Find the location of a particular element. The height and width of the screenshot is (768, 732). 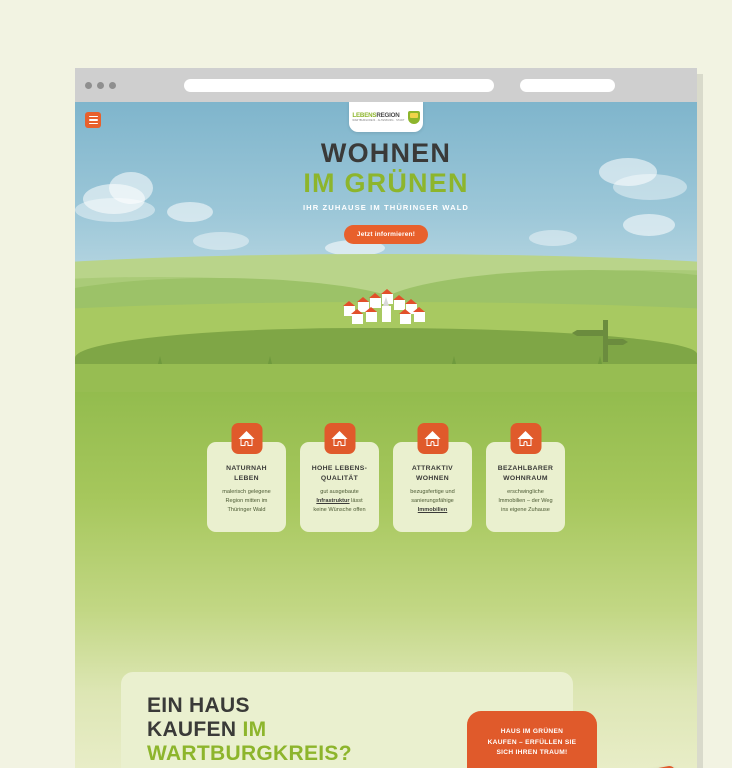

maximize-dot is located at coordinates (112, 85).